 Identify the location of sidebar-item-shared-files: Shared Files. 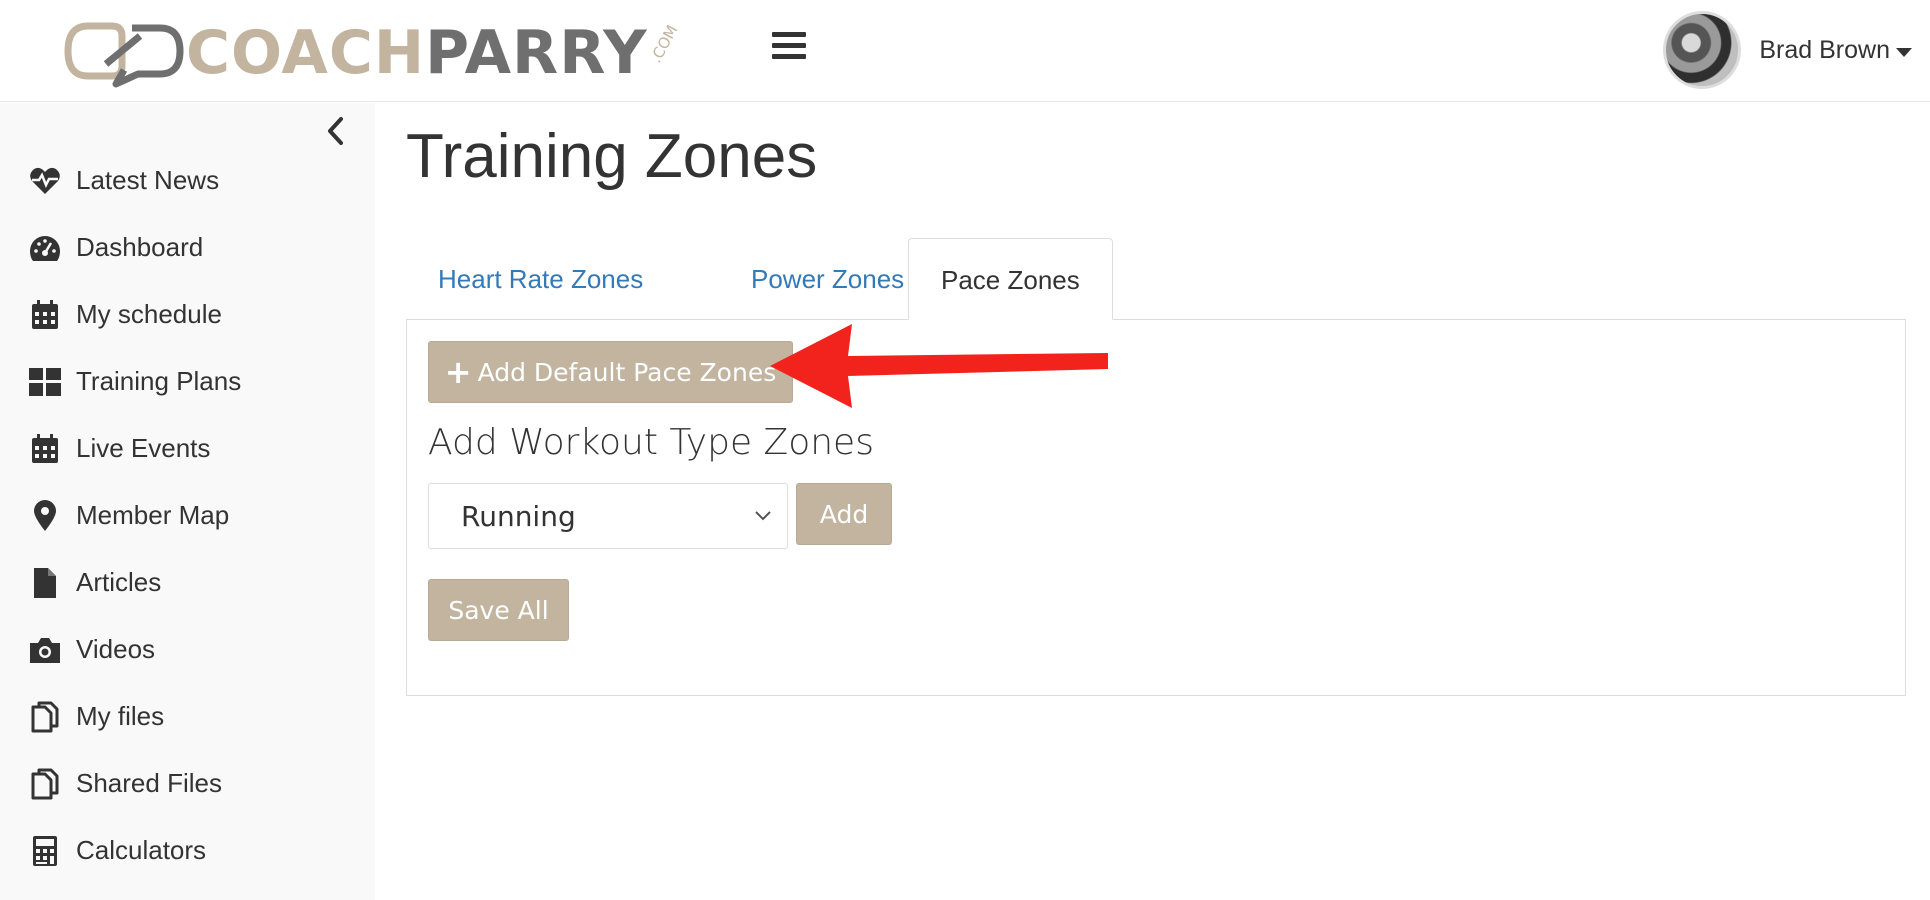
(187, 783).